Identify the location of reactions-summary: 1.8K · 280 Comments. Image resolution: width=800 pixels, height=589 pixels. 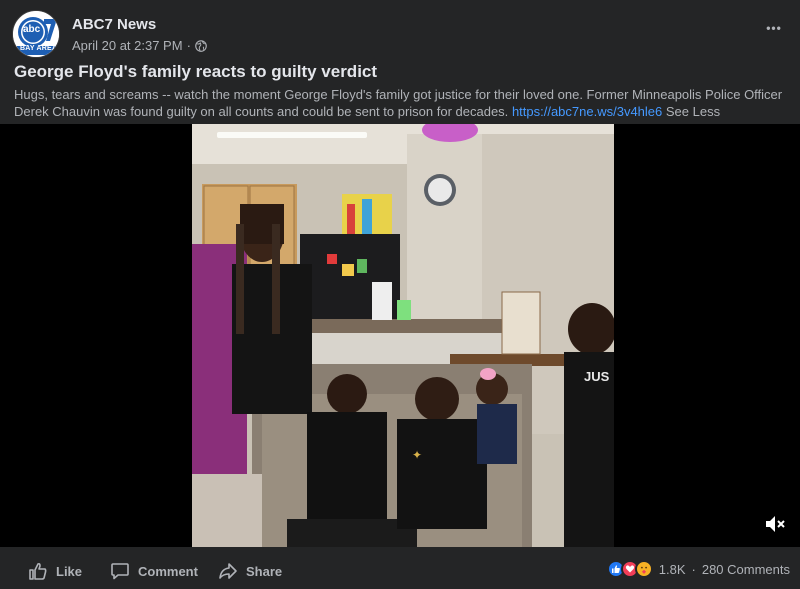
(698, 569).